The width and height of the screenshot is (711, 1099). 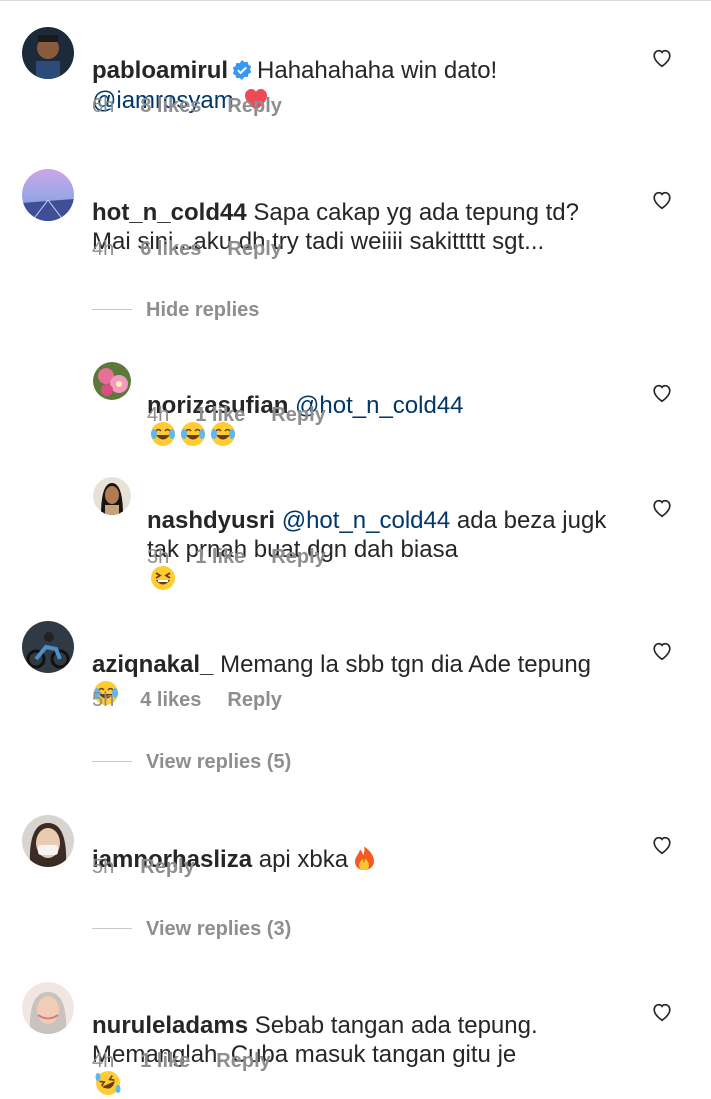 I want to click on mention-link: @hot_n_cold44, so click(x=366, y=520).